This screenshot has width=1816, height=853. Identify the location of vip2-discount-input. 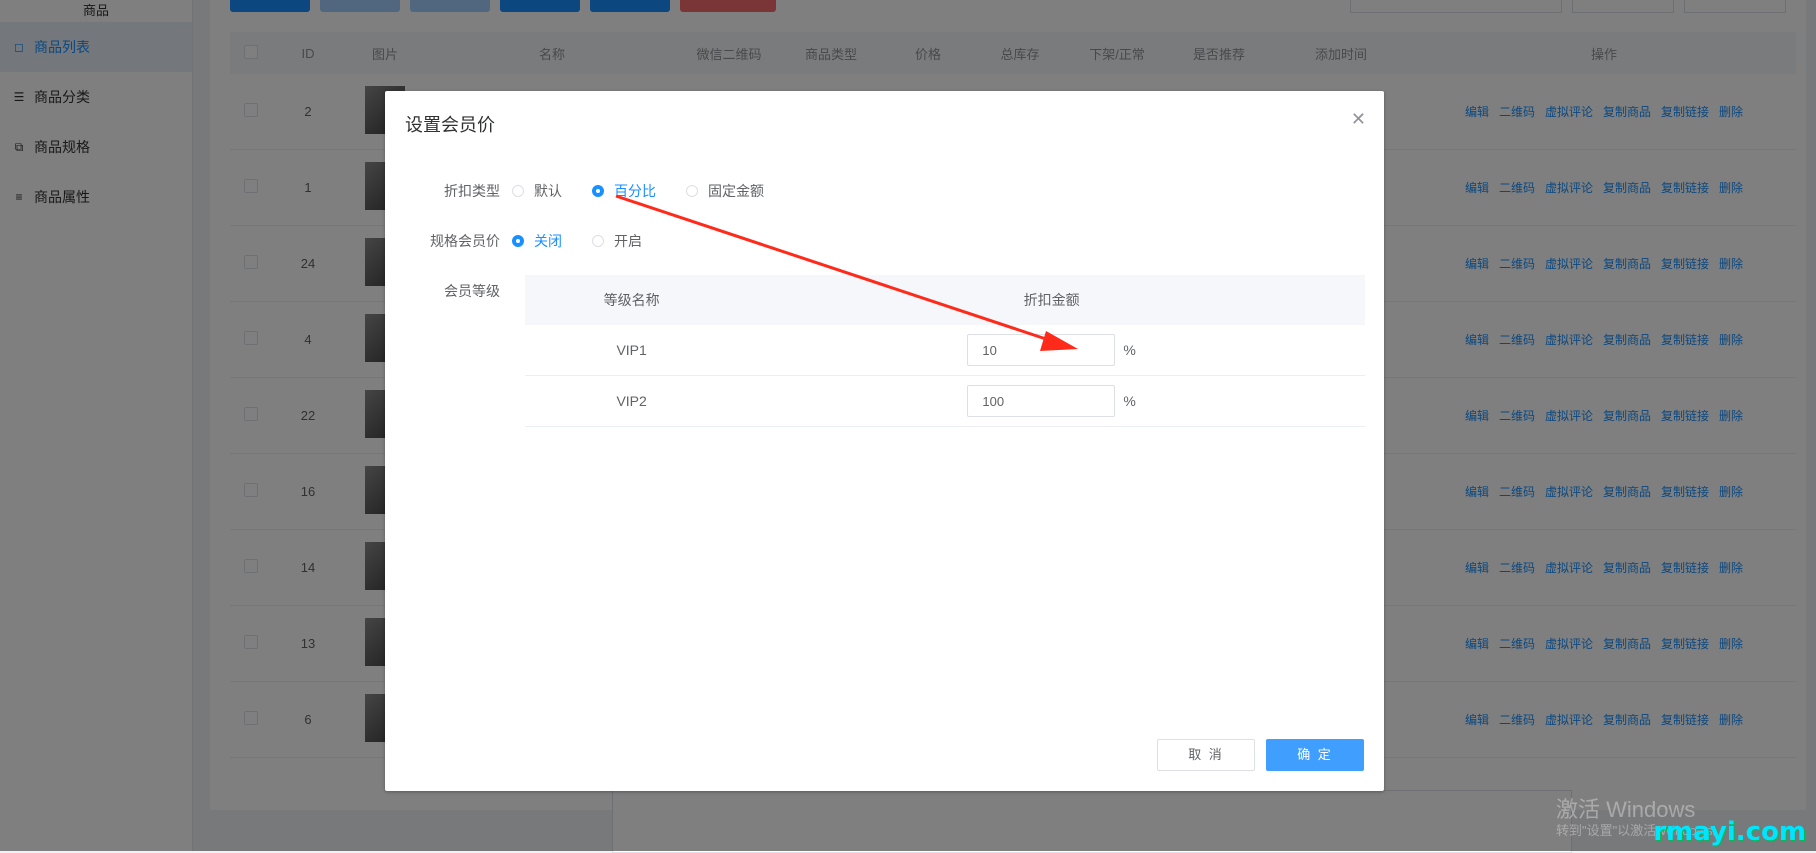
(1041, 401).